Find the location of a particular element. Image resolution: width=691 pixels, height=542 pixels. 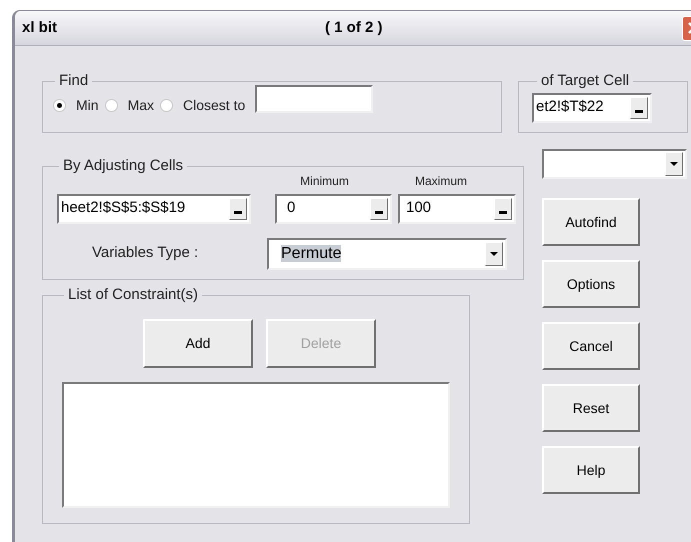

group-label: By Adjusting Cells is located at coordinates (123, 166).